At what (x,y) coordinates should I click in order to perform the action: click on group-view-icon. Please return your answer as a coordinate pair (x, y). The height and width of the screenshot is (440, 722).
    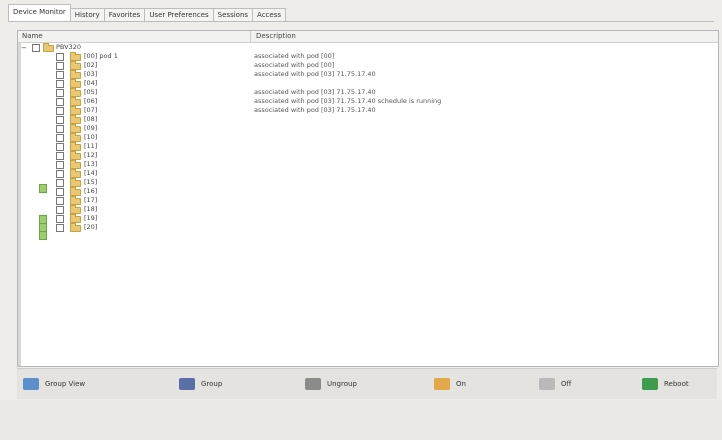
    Looking at the image, I should click on (31, 384).